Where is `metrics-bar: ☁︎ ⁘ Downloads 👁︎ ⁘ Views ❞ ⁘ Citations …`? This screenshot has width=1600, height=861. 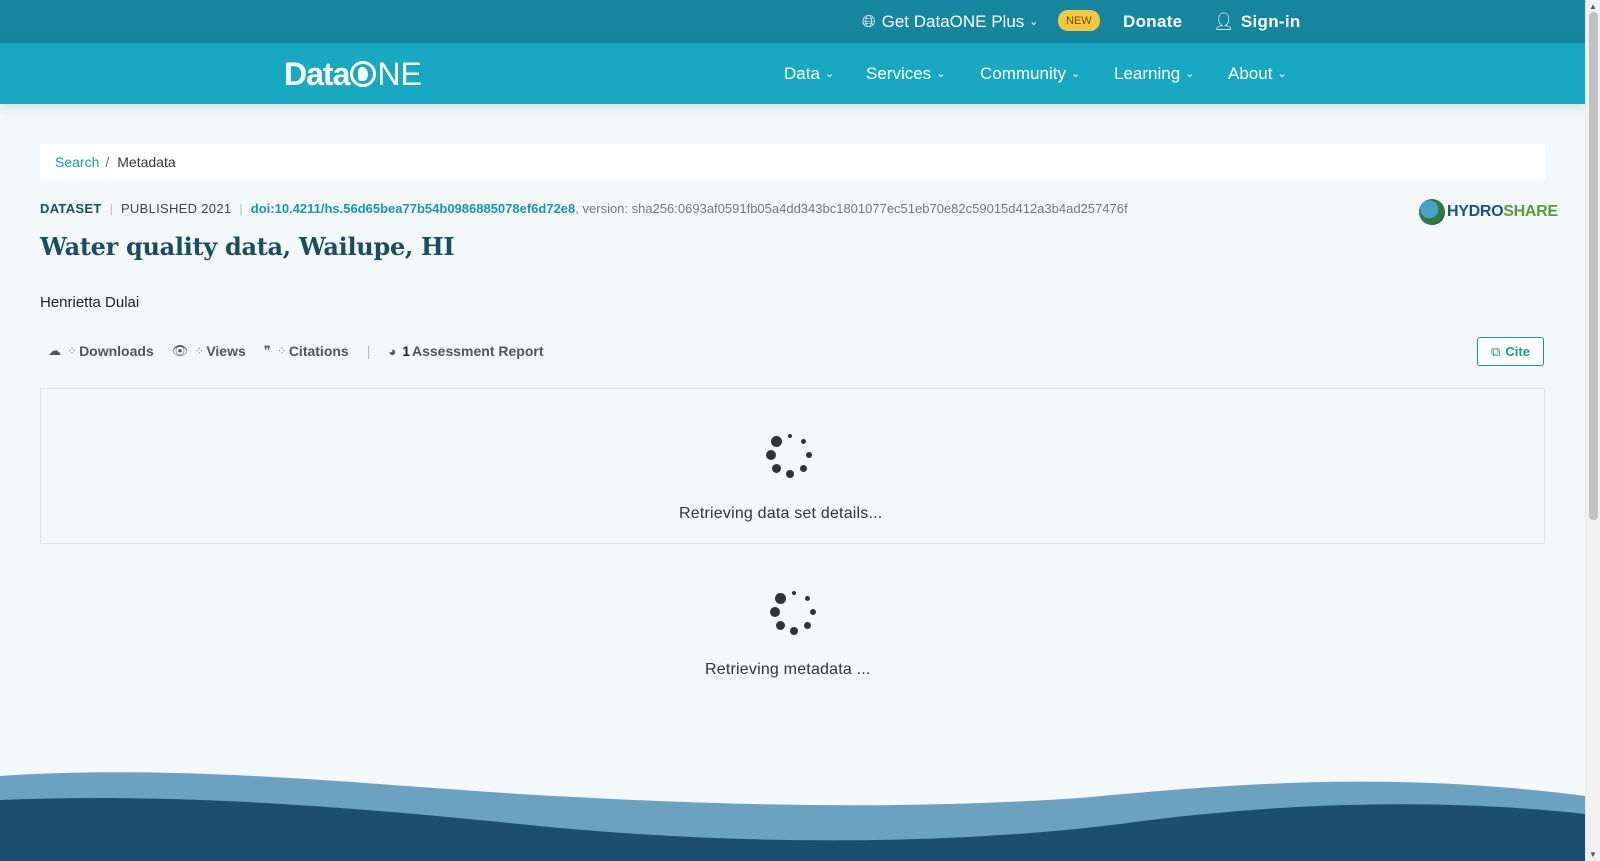
metrics-bar: ☁︎ ⁘ Downloads 👁︎ ⁘ Views ❞ ⁘ Citations … is located at coordinates (305, 351).